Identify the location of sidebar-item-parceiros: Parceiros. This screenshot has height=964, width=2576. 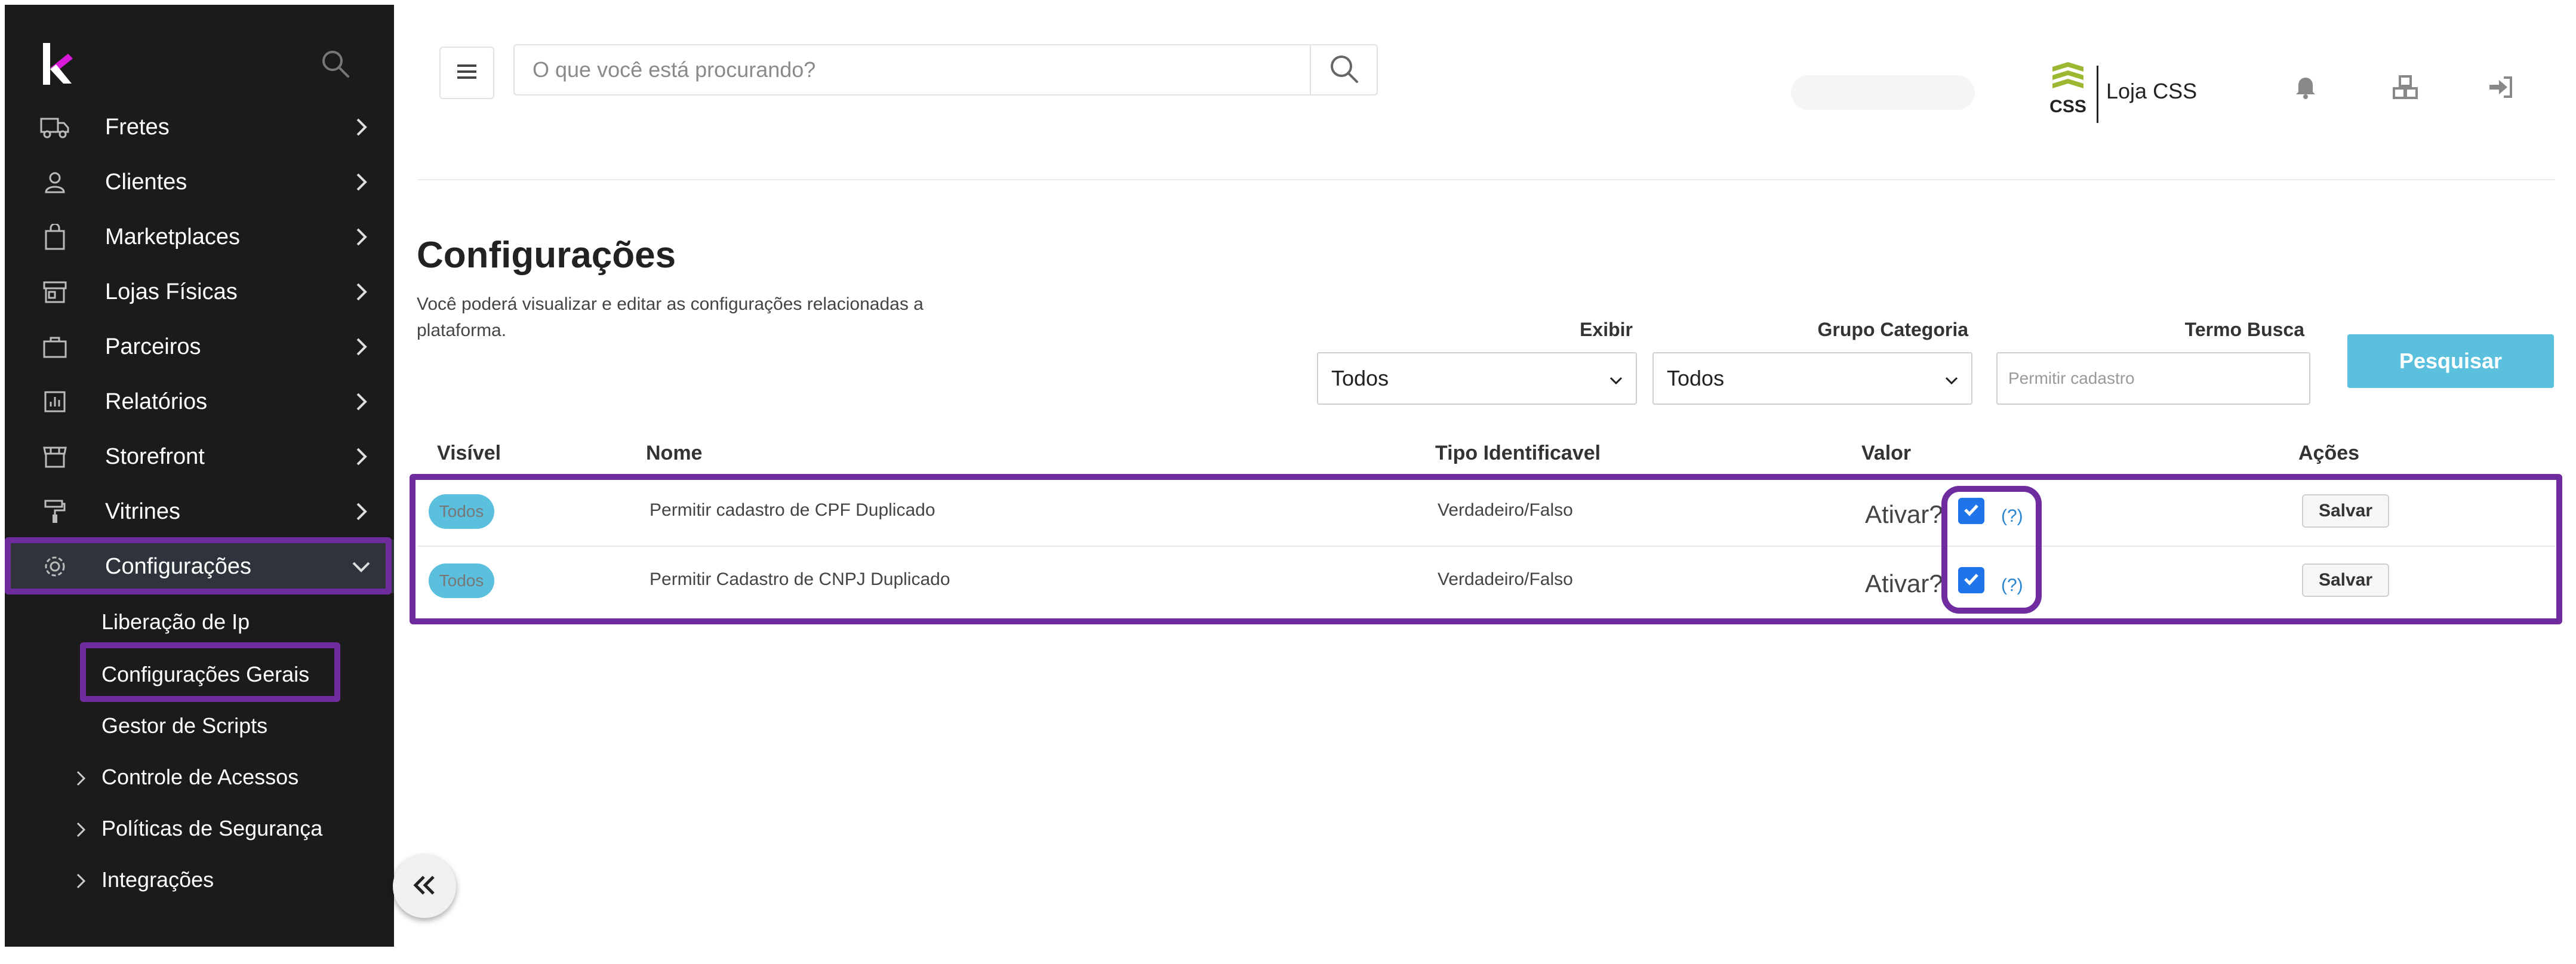
(199, 347).